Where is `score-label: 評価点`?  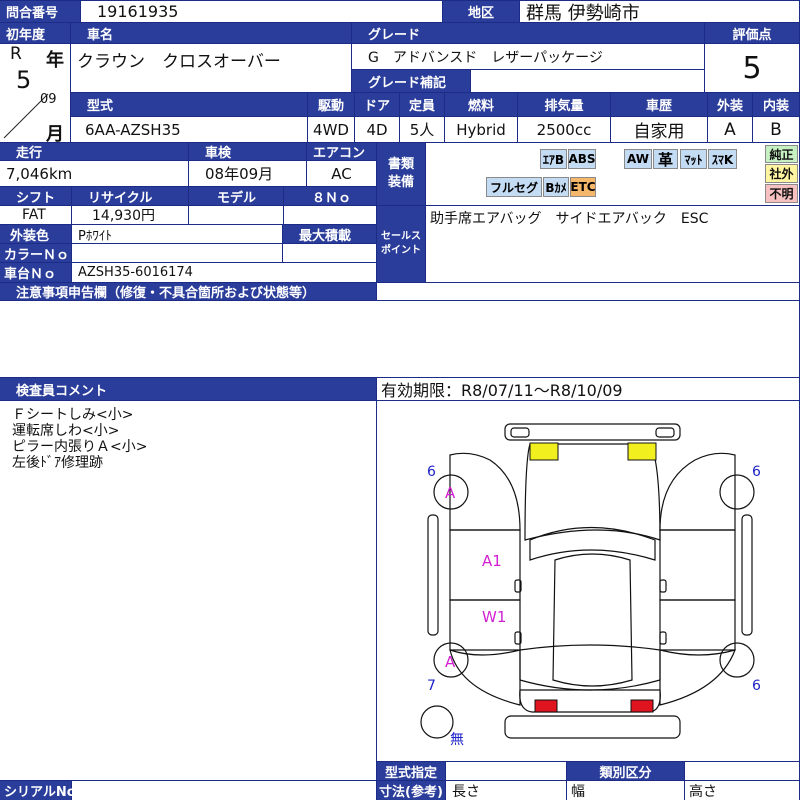 score-label: 評価点 is located at coordinates (752, 33).